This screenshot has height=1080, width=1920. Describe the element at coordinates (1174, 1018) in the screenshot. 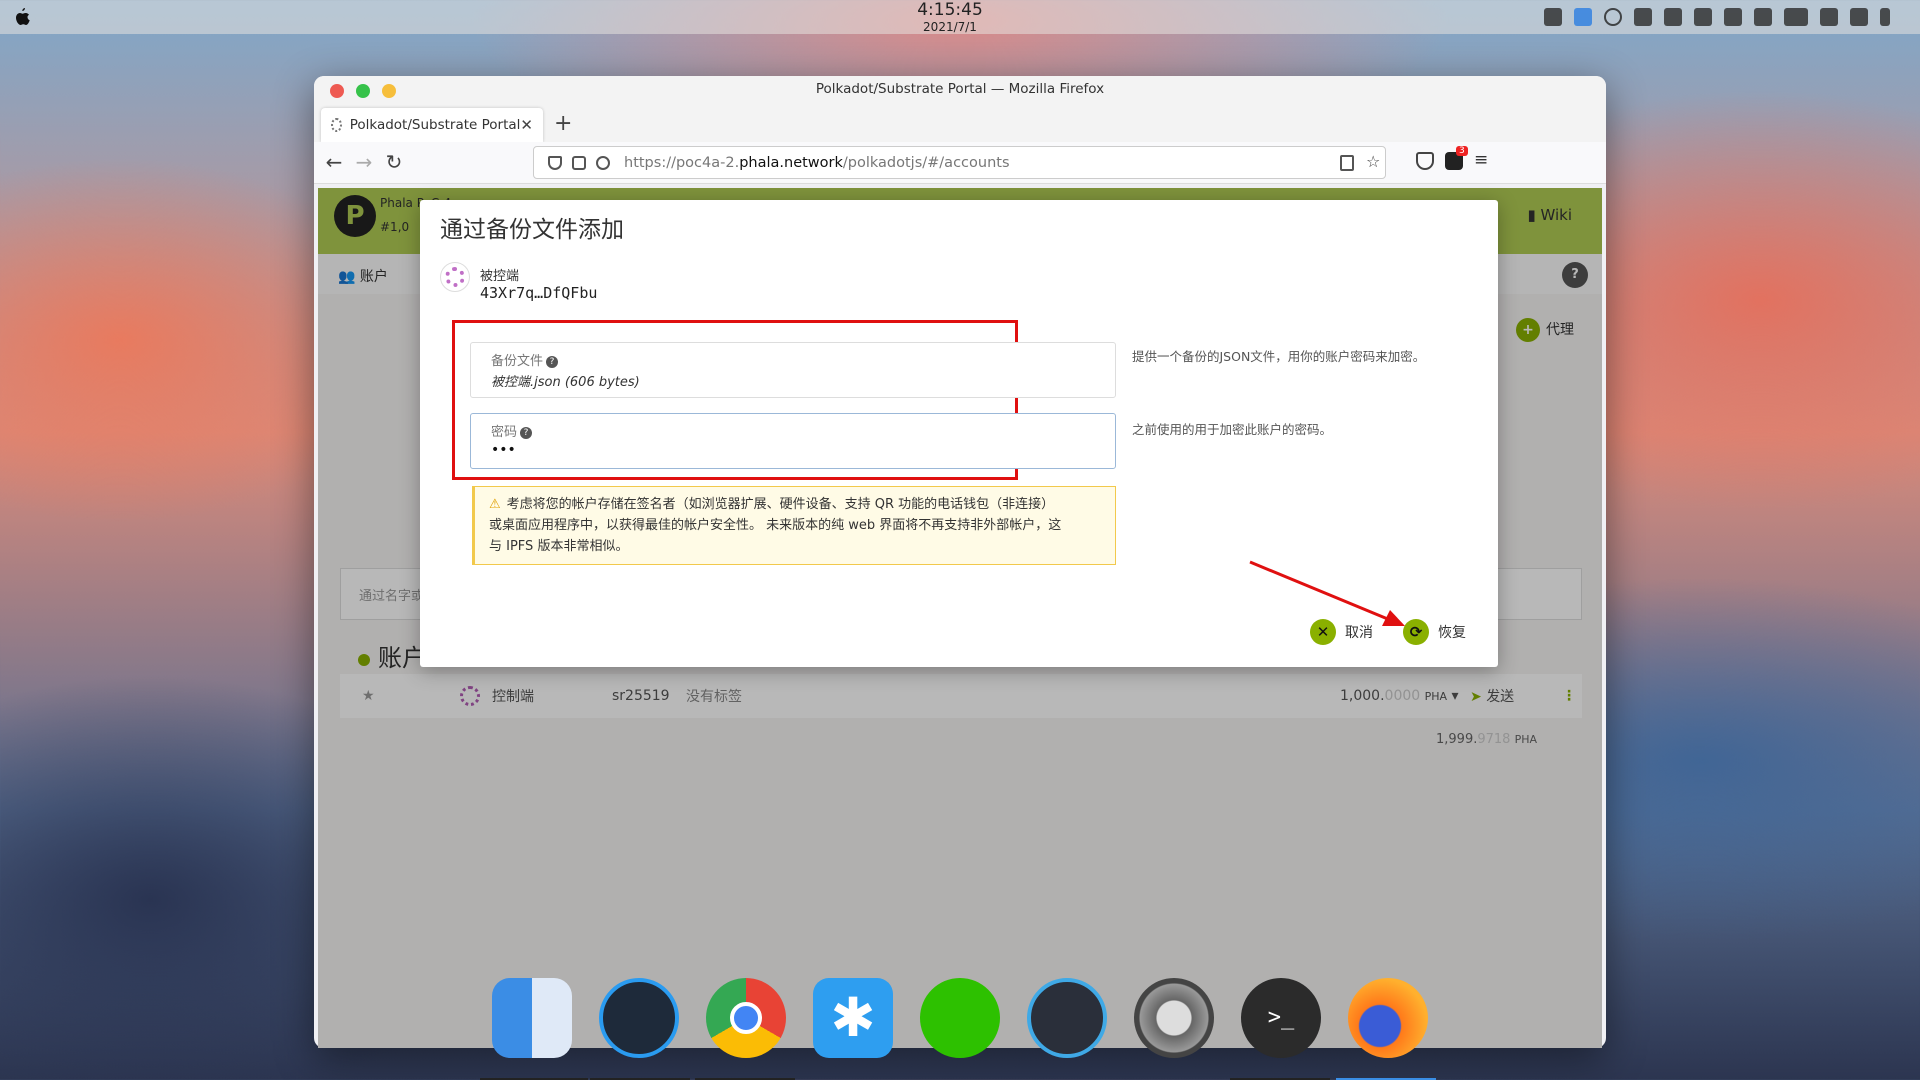

I see `system-settings-icon` at that location.